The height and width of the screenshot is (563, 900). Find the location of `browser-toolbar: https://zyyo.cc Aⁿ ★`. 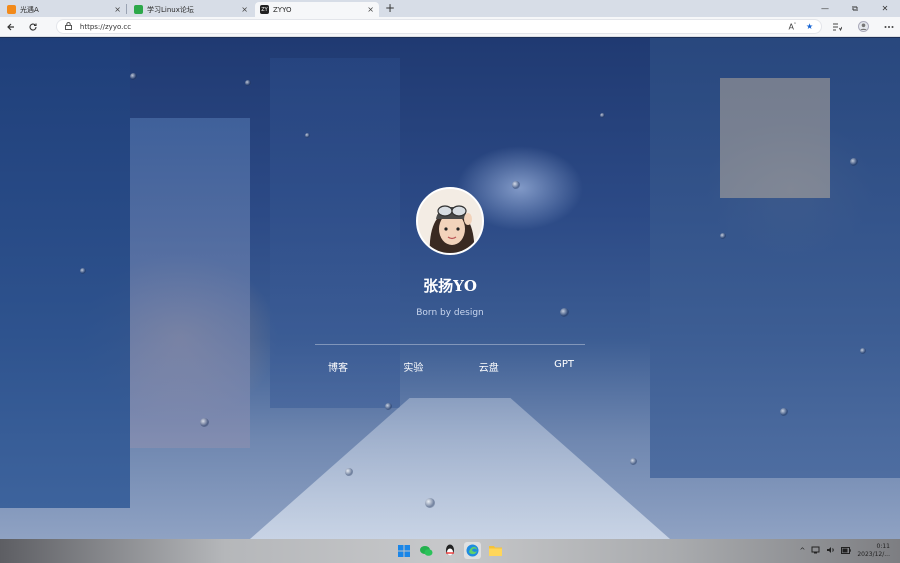

browser-toolbar: https://zyyo.cc Aⁿ ★ is located at coordinates (450, 27).